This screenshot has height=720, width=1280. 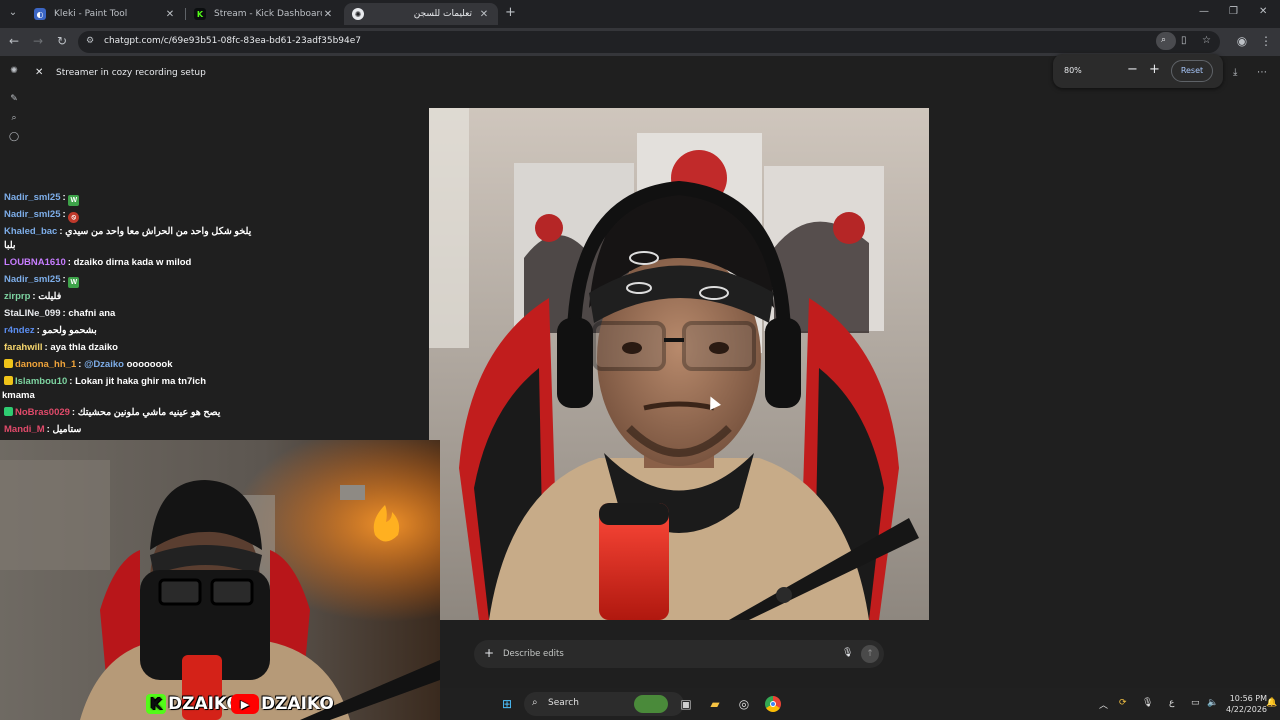 What do you see at coordinates (8, 411) in the screenshot?
I see `badge-icon` at bounding box center [8, 411].